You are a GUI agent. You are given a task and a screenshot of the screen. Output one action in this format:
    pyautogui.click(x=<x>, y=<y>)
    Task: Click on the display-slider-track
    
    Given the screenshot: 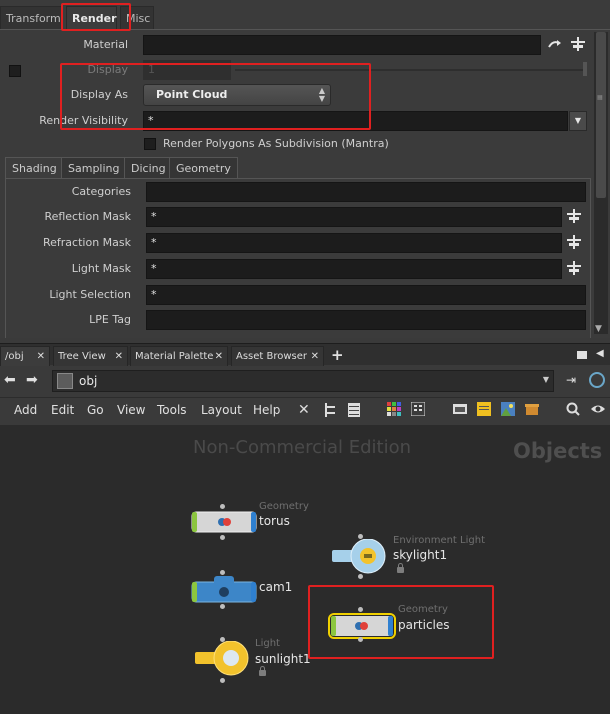 What is the action you would take?
    pyautogui.click(x=410, y=70)
    